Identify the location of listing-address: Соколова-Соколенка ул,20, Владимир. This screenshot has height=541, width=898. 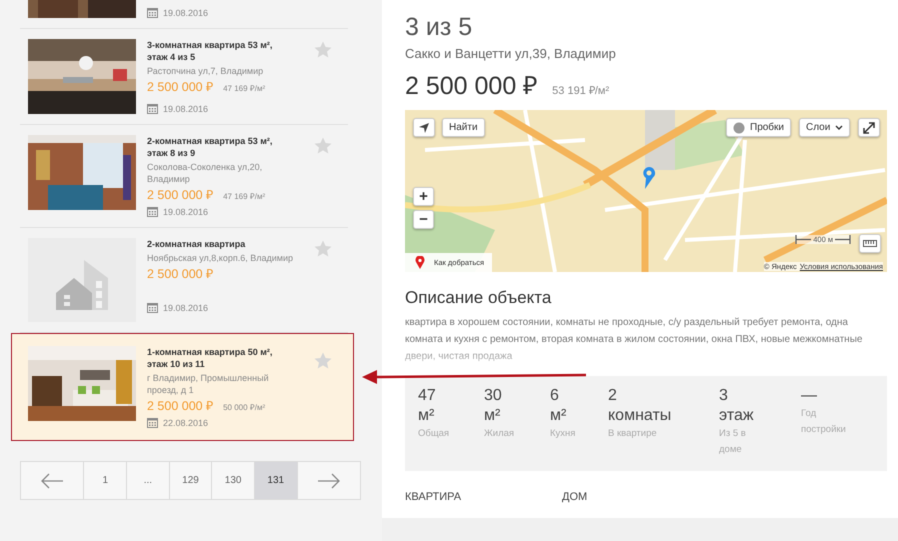
(204, 173).